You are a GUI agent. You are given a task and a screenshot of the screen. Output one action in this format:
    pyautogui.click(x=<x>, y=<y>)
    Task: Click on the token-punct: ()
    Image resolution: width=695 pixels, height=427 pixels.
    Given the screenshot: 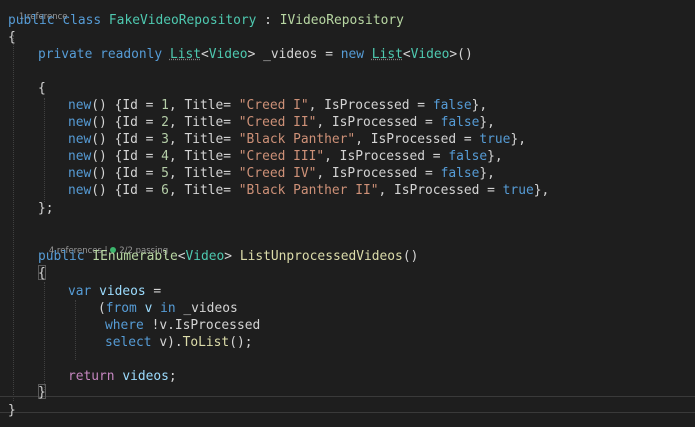 What is the action you would take?
    pyautogui.click(x=410, y=256)
    